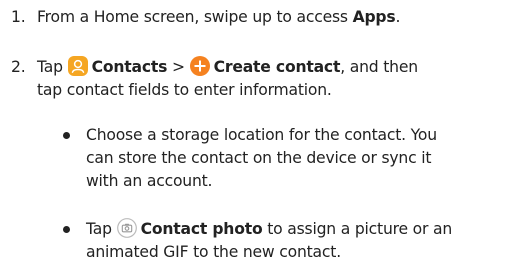 This screenshot has height=274, width=511. I want to click on step-2-line-1: Tap Contacts > Create contact, and then, so click(227, 67).